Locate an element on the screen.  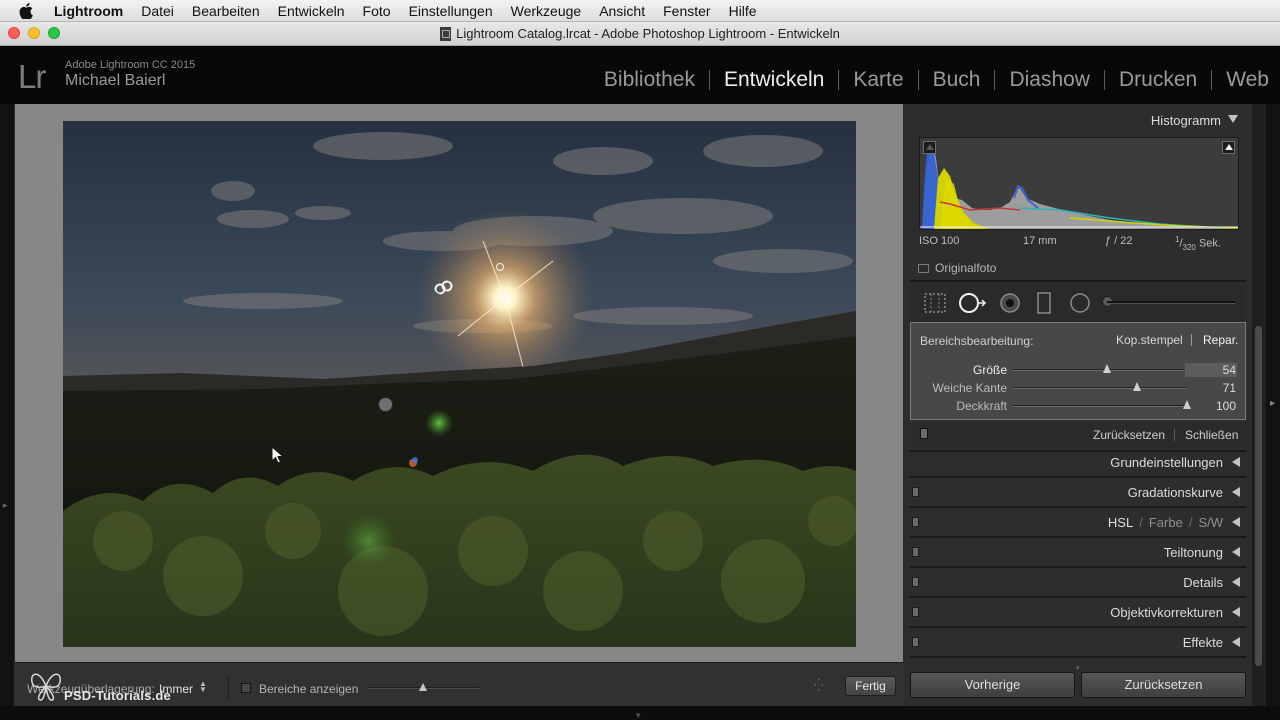
show-areas-label: Bereiche anzeigen is located at coordinates (309, 689).